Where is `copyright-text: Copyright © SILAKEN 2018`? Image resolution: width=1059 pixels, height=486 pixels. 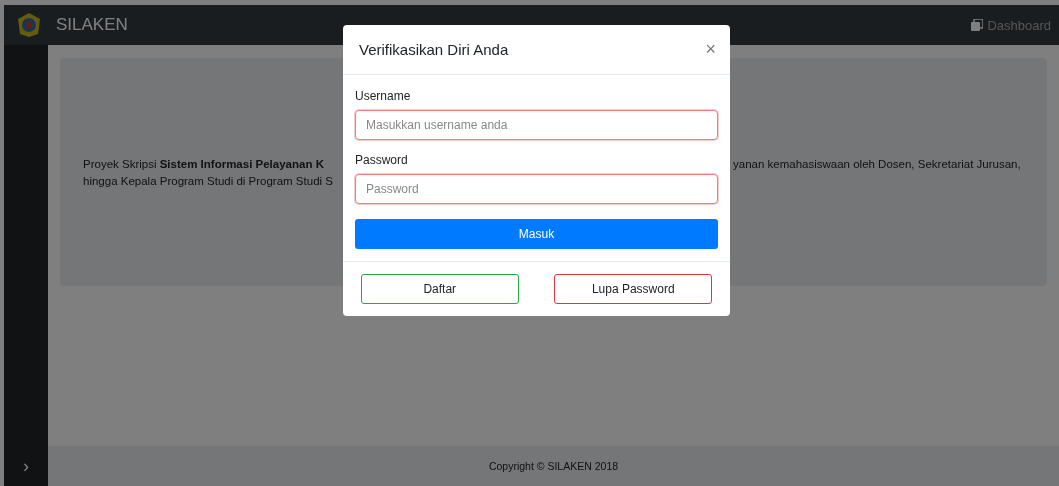
copyright-text: Copyright © SILAKEN 2018 is located at coordinates (553, 466).